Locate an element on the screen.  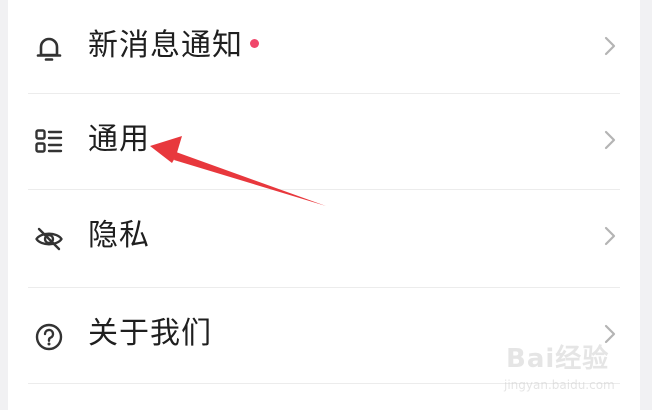
settings-item-label: 关于我们 is located at coordinates (150, 333).